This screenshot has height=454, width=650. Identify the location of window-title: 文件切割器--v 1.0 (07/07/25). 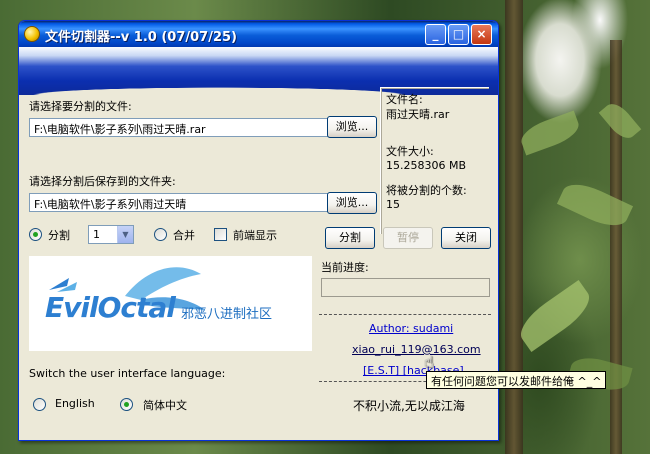
(141, 37).